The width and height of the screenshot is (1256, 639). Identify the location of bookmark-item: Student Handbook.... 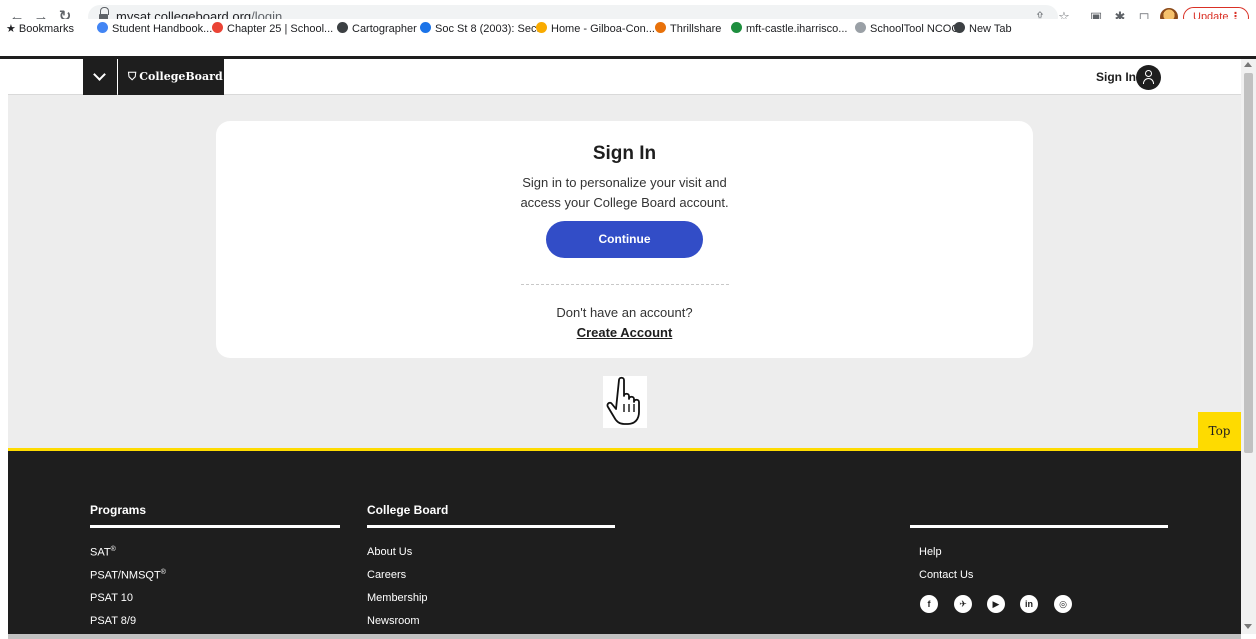
(154, 28).